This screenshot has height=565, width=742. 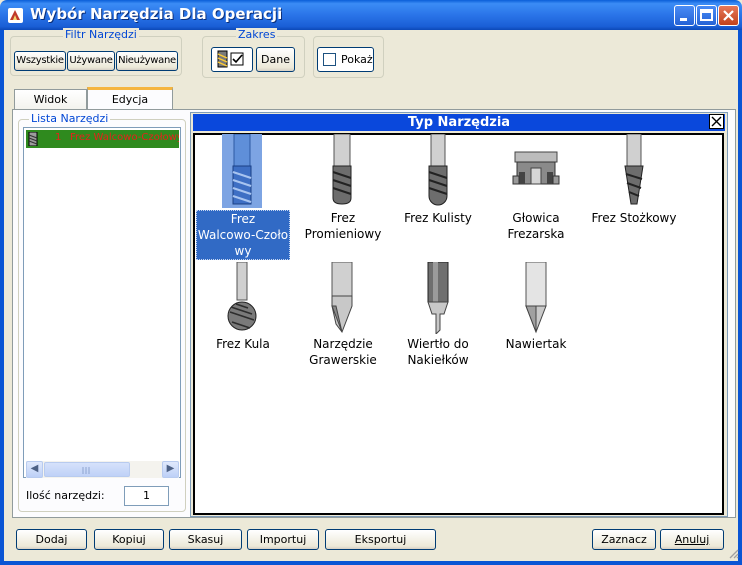 What do you see at coordinates (438, 170) in the screenshot?
I see `ball-mill-icon` at bounding box center [438, 170].